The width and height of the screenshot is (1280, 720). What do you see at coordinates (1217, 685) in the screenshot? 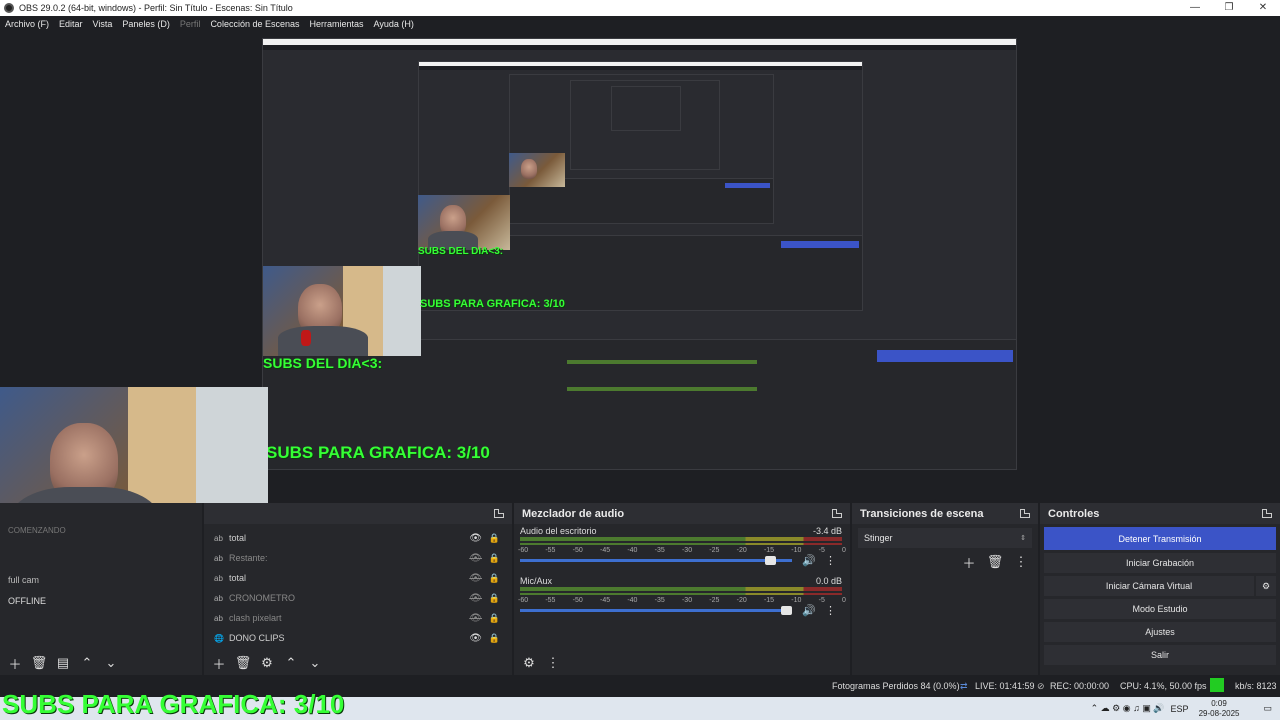
I see `stream-health-indicator` at bounding box center [1217, 685].